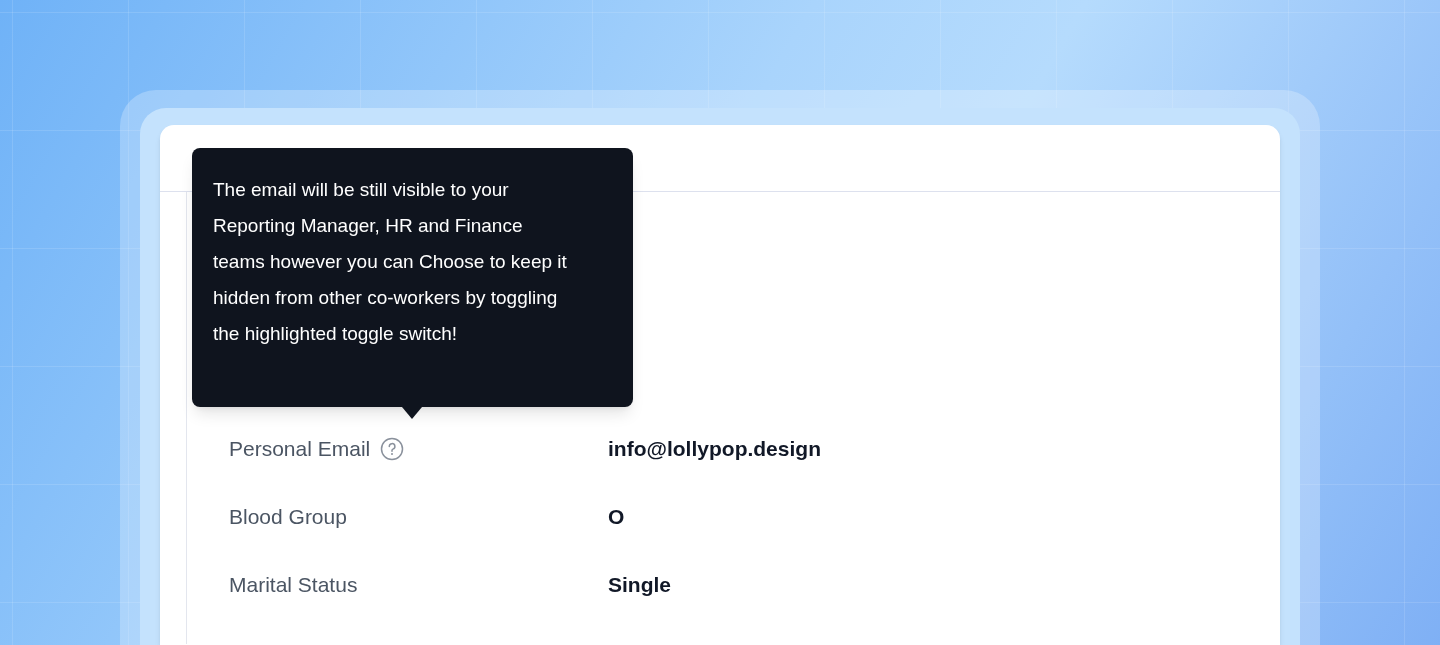  Describe the element at coordinates (616, 517) in the screenshot. I see `field-value: O` at that location.